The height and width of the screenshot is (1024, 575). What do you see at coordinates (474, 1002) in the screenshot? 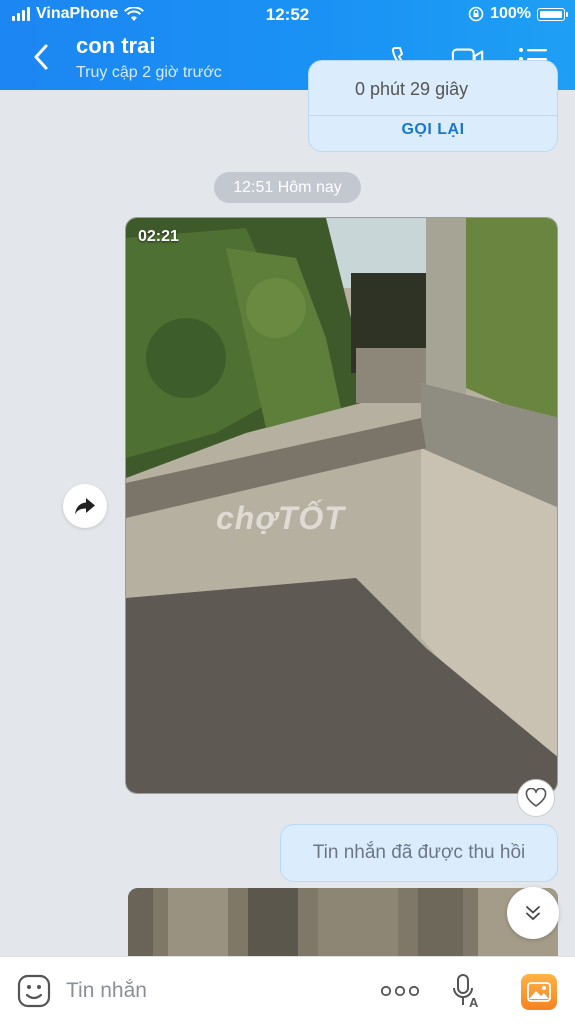
I see `svg-text: A` at bounding box center [474, 1002].